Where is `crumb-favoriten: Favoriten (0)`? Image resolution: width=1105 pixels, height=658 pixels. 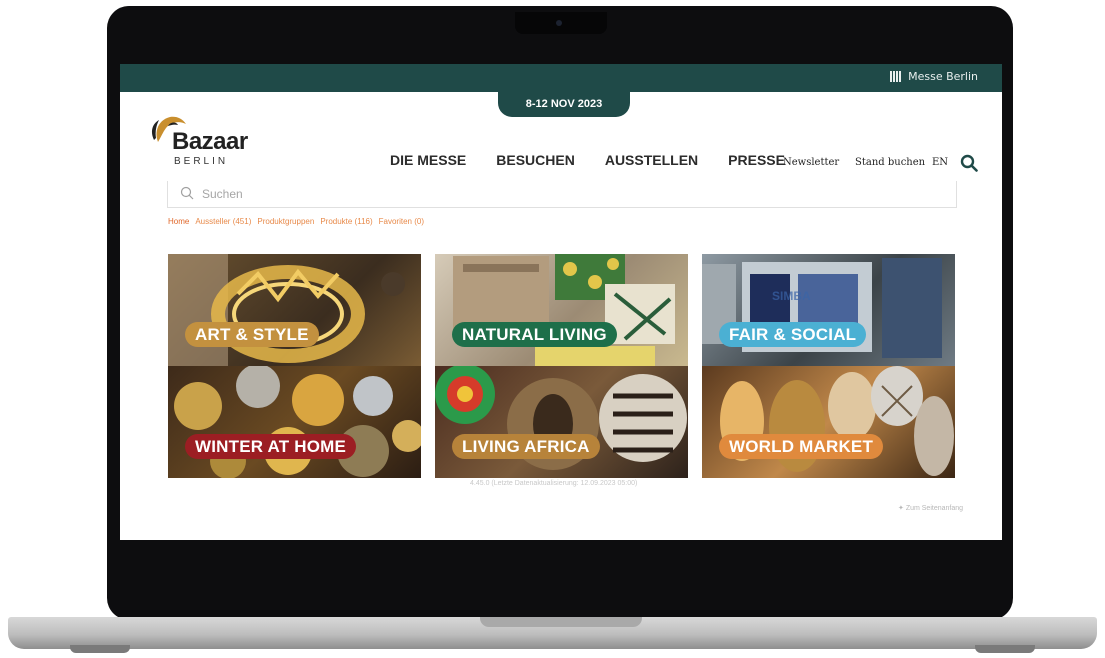 crumb-favoriten: Favoriten (0) is located at coordinates (401, 221).